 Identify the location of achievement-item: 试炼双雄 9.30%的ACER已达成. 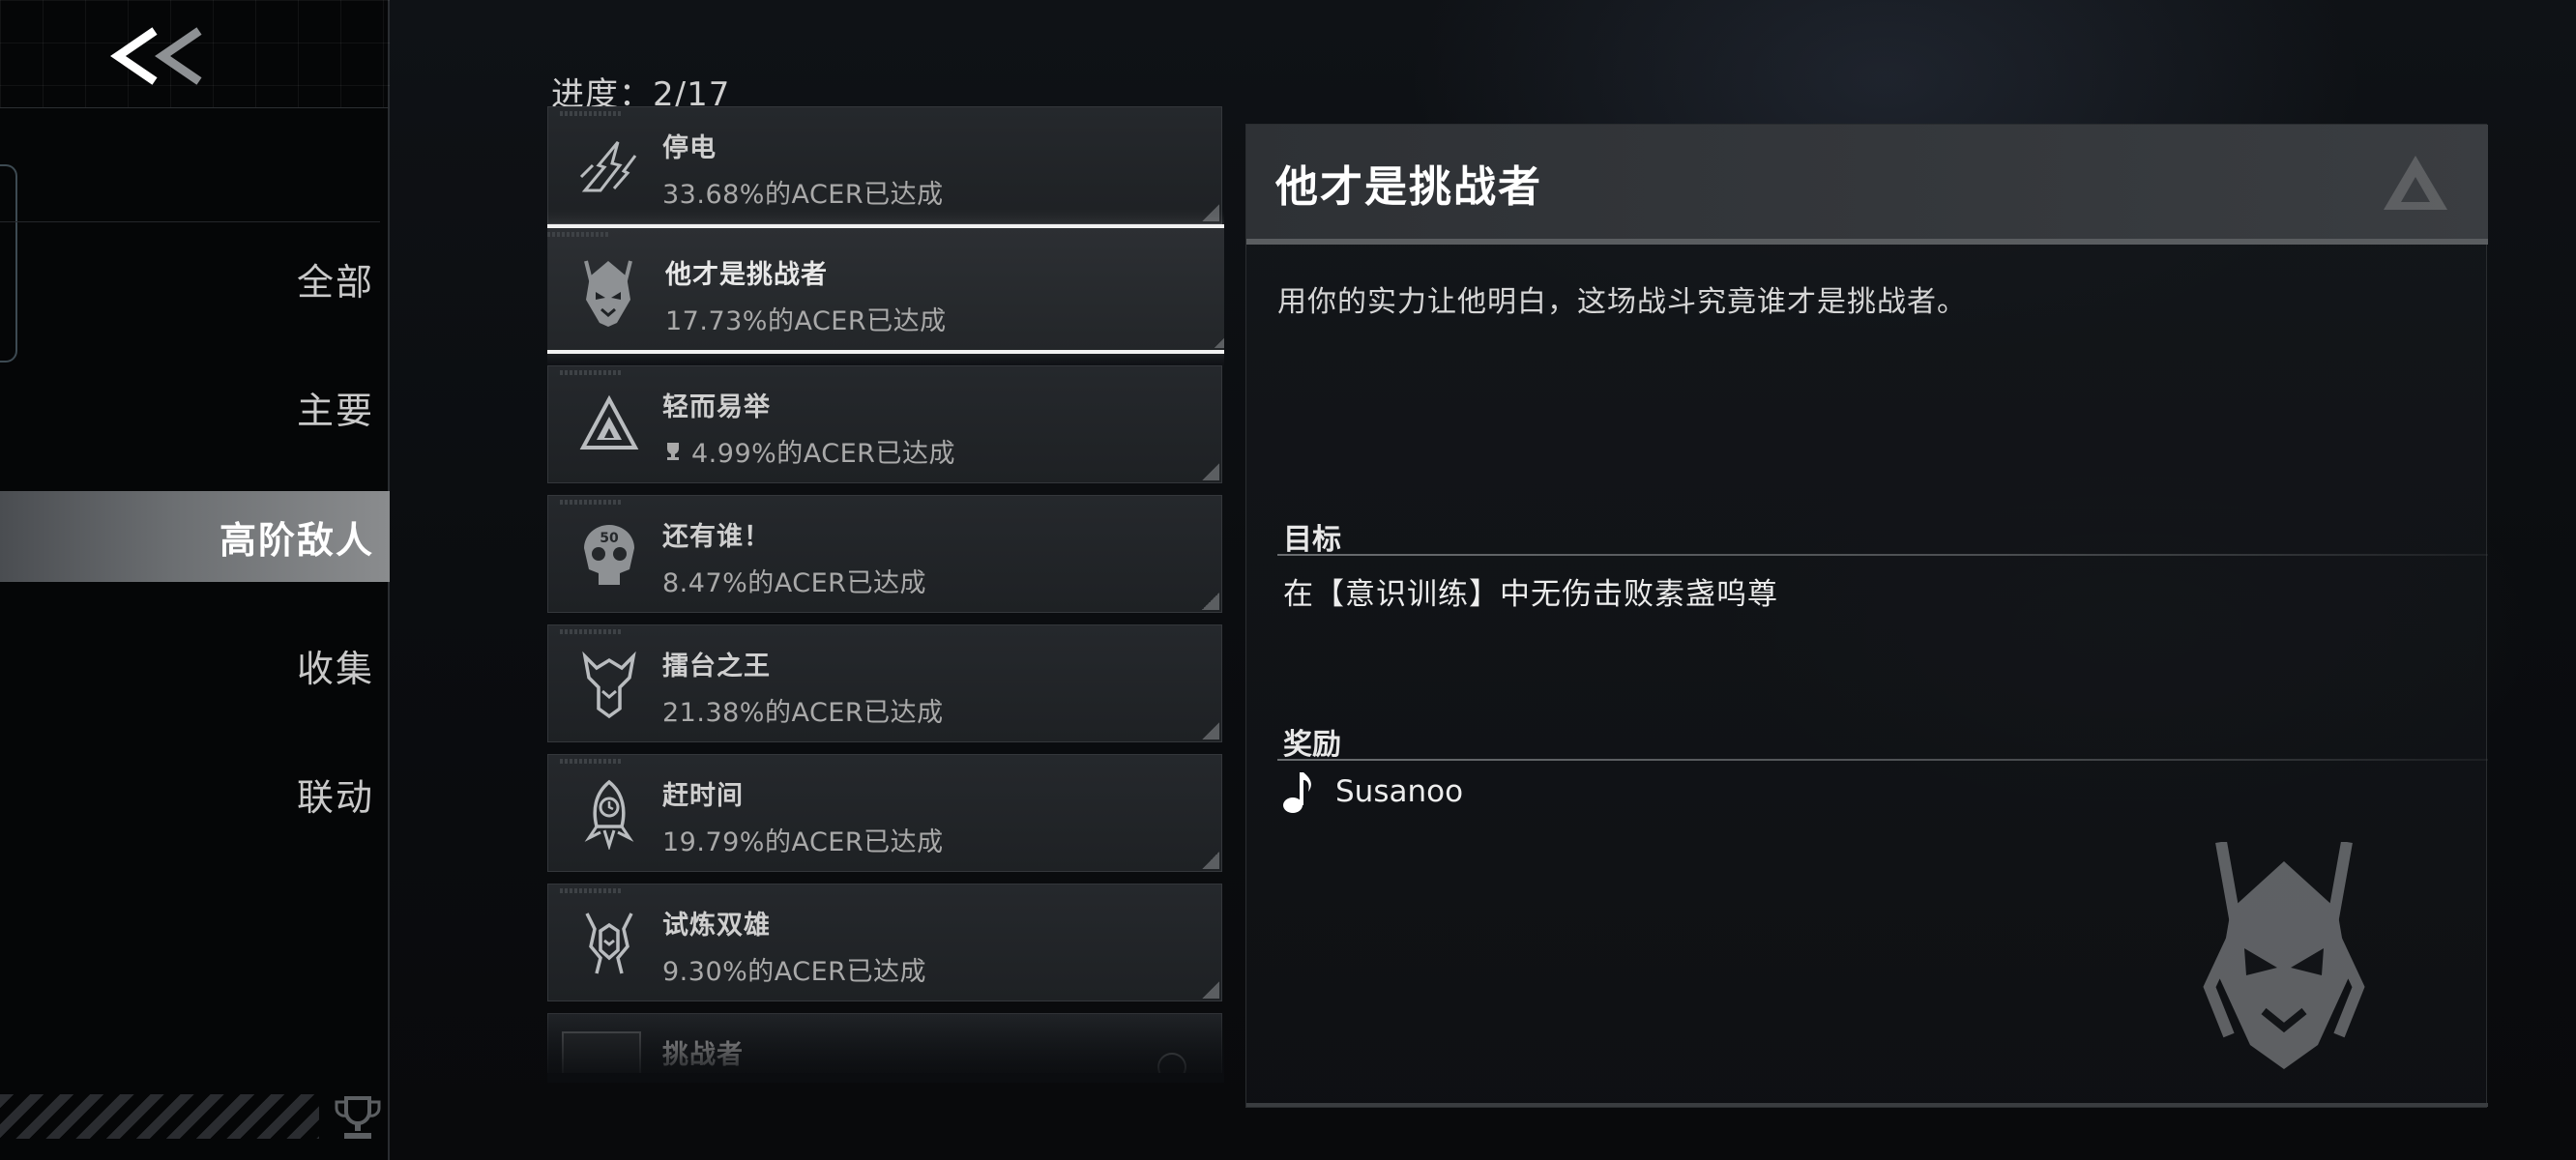
(884, 943).